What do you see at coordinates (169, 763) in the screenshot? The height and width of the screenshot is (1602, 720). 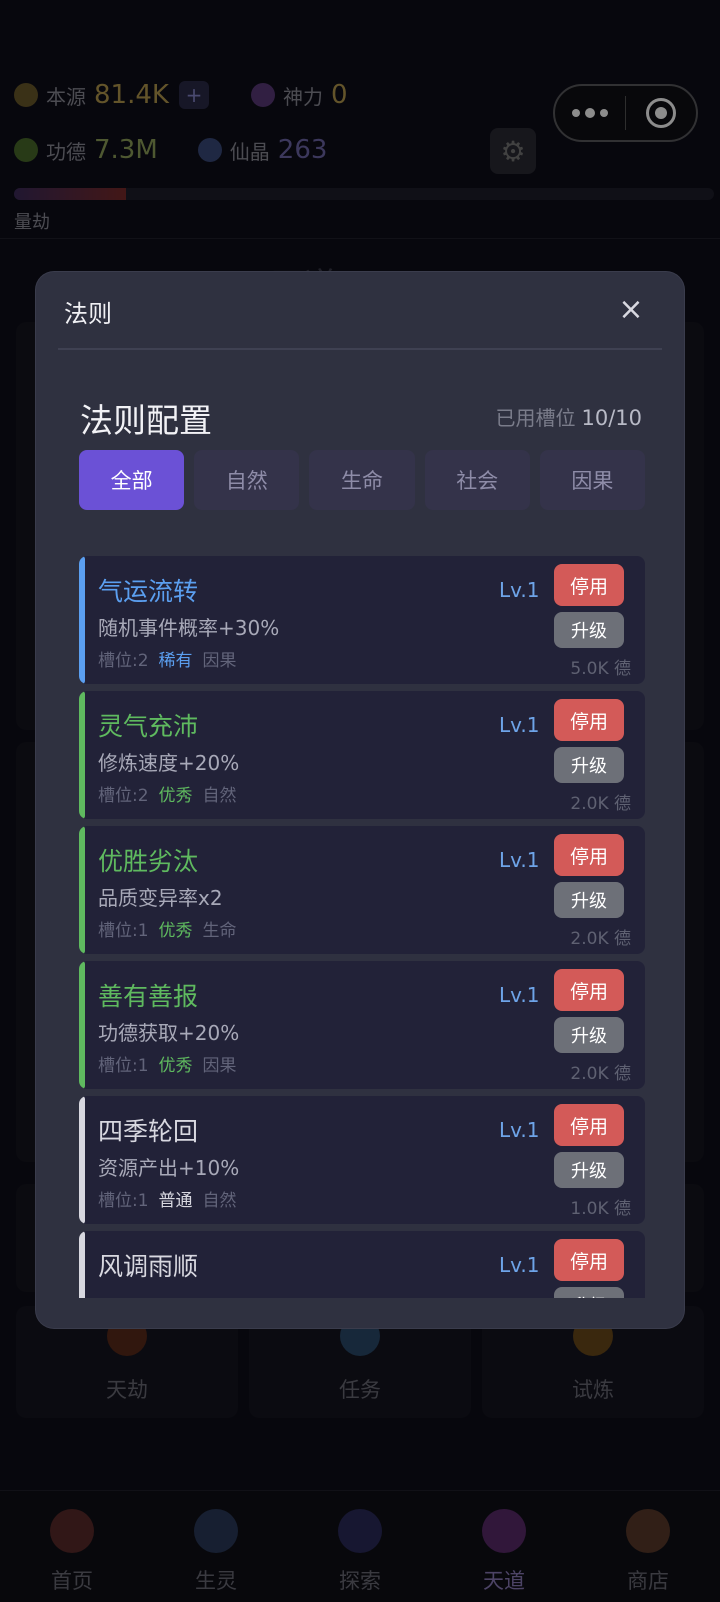 I see `law-effect: 修炼速度+20%` at bounding box center [169, 763].